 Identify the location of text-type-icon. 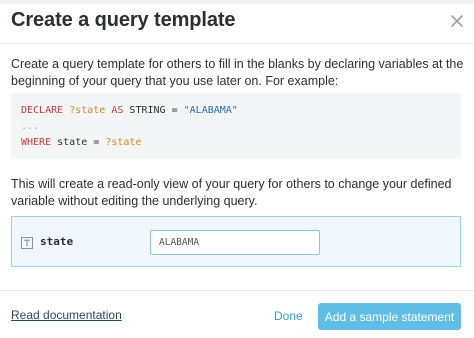
(27, 242).